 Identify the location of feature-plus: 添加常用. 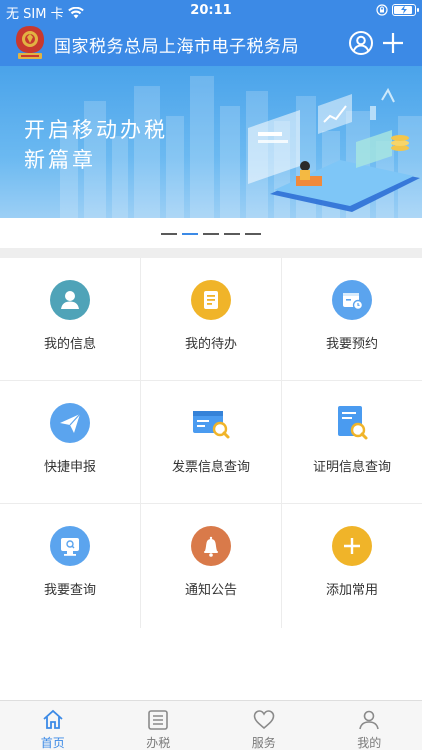
(352, 566).